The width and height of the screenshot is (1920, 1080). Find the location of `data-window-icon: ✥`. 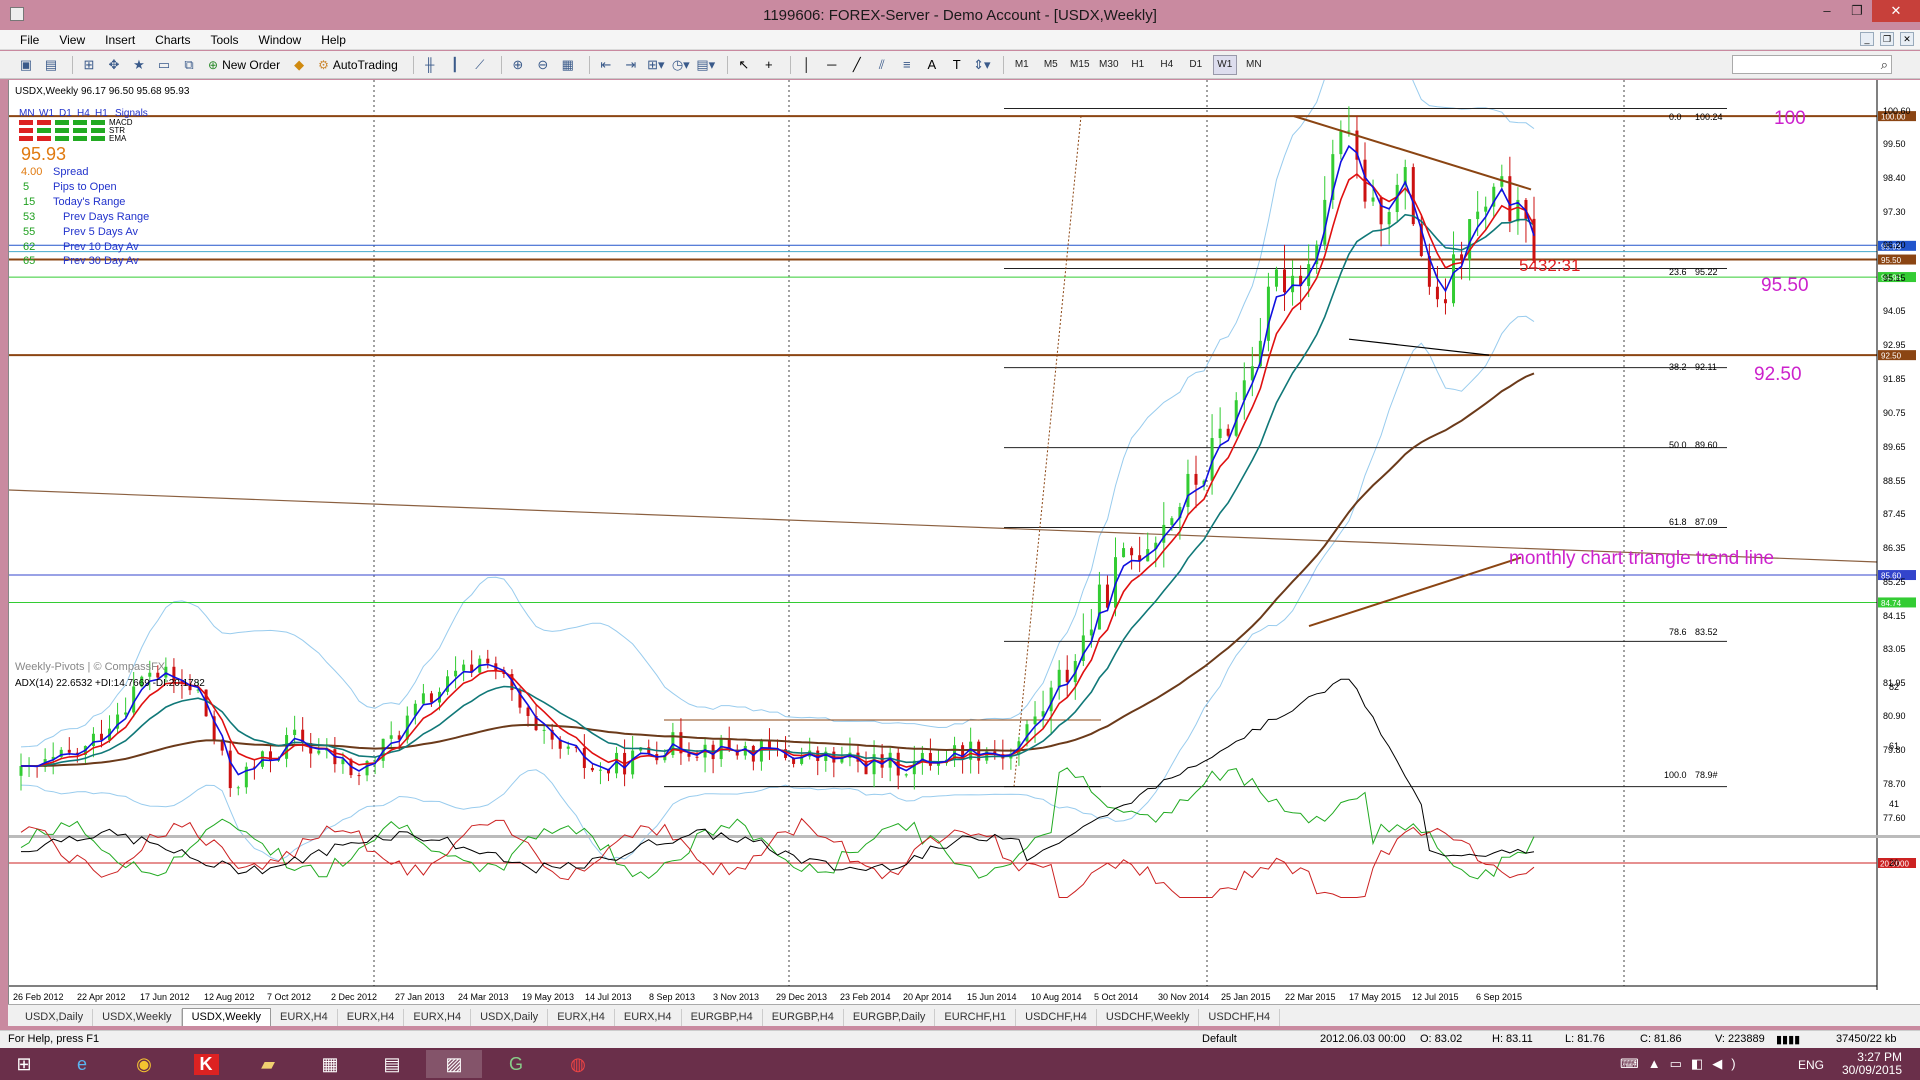

data-window-icon: ✥ is located at coordinates (114, 65).